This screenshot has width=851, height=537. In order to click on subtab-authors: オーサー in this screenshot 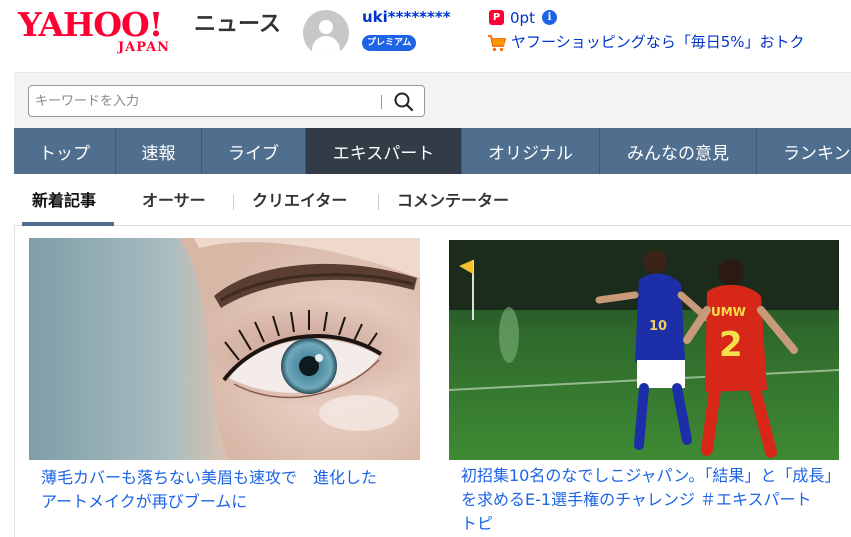, I will do `click(174, 201)`.